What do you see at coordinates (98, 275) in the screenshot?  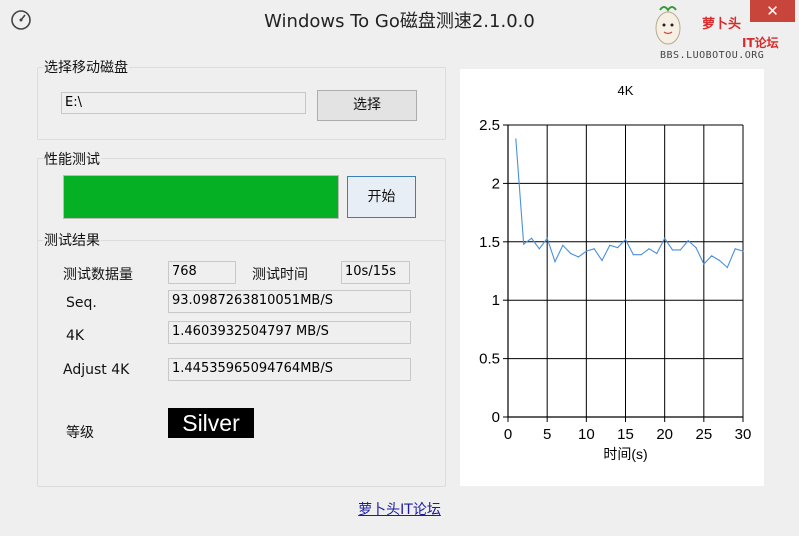 I see `data-amount-label: 测试数据量` at bounding box center [98, 275].